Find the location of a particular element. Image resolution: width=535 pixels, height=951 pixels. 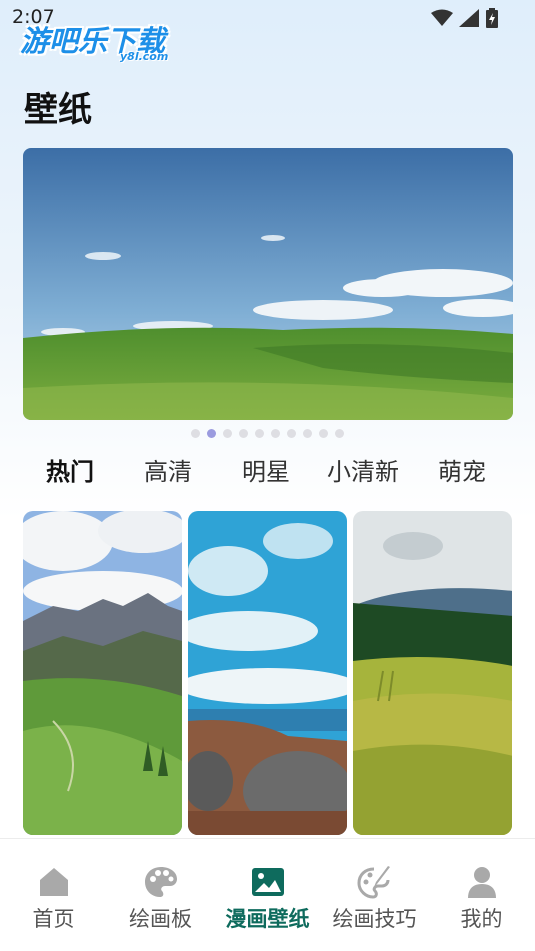

wallpaper-card-field is located at coordinates (432, 673).